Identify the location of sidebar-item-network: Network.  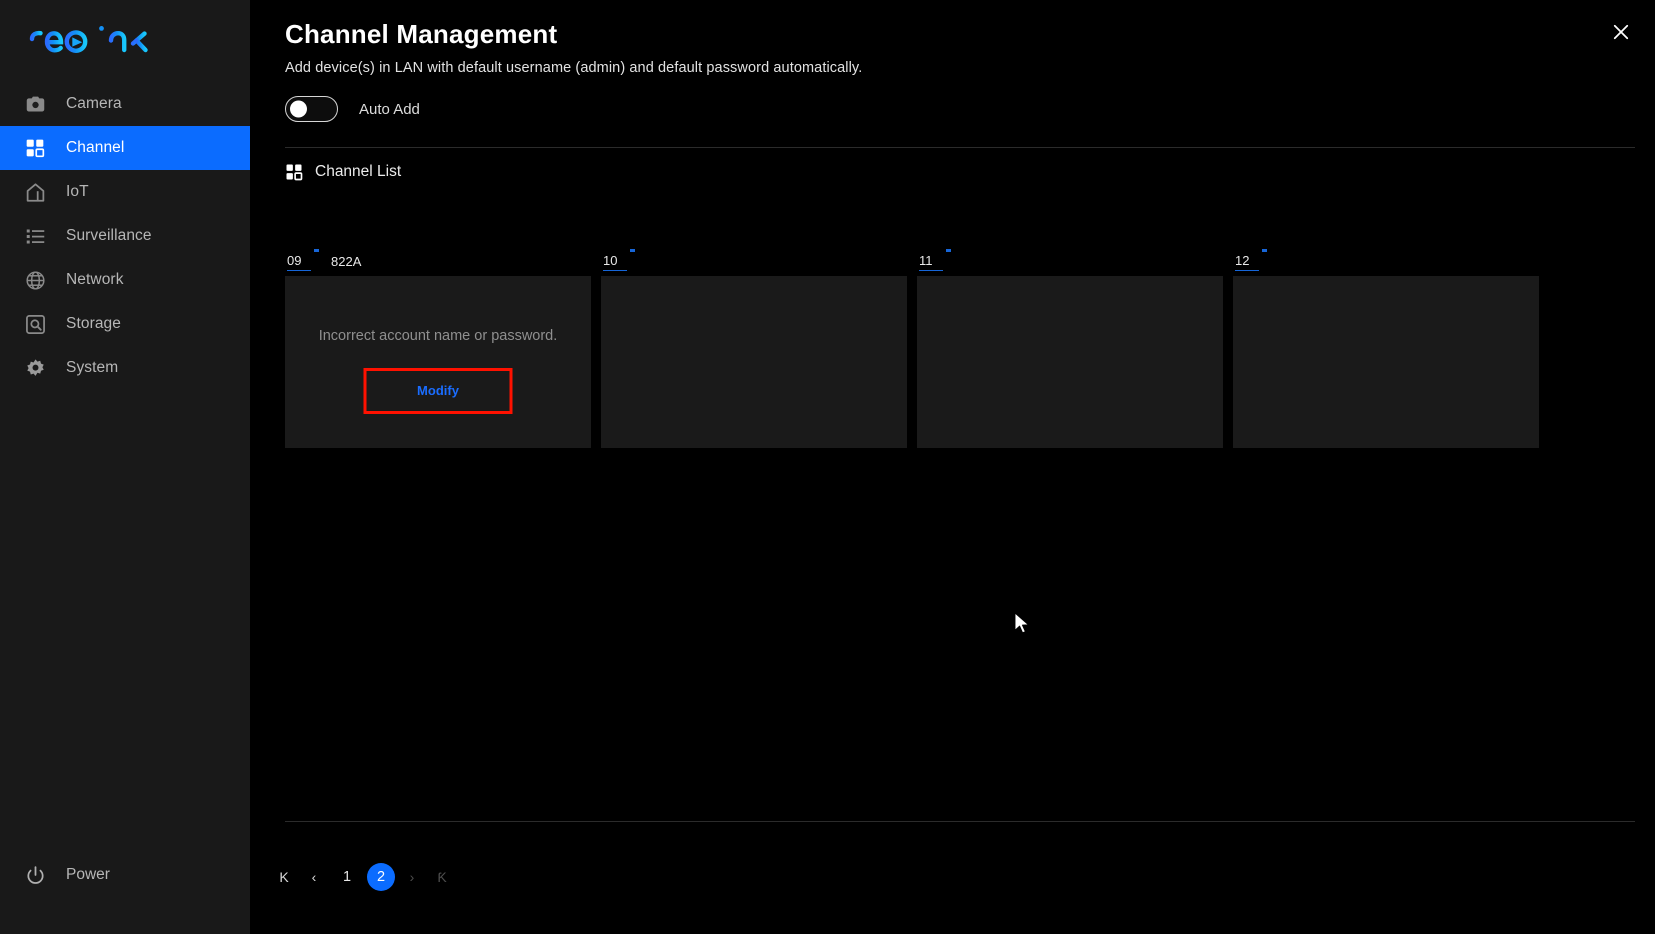
(125, 280).